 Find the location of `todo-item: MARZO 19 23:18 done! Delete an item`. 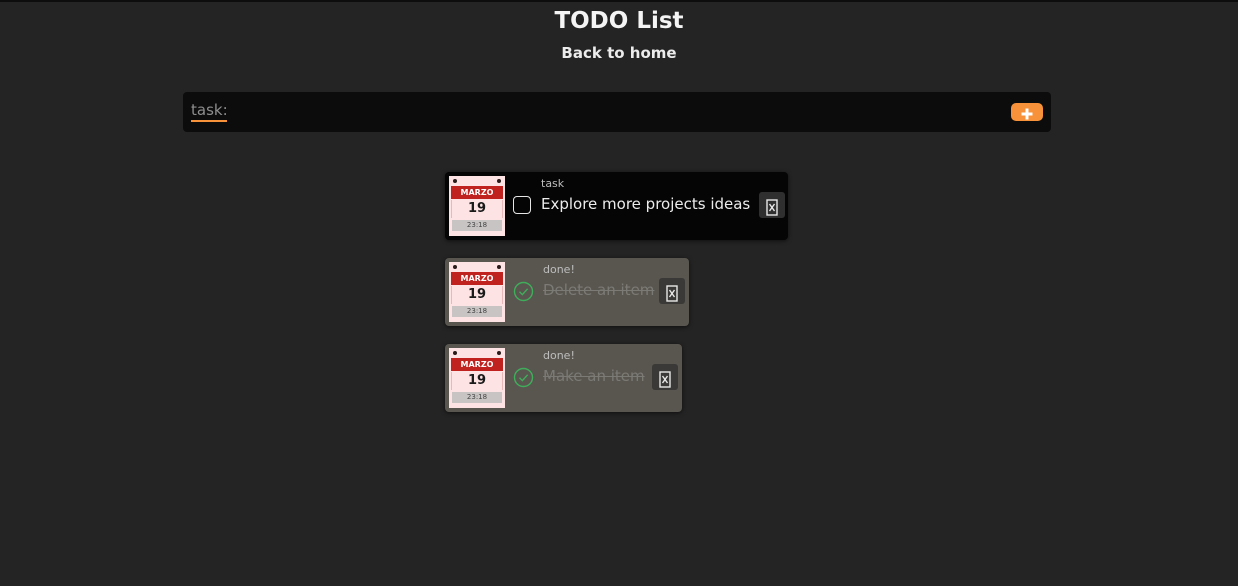

todo-item: MARZO 19 23:18 done! Delete an item is located at coordinates (567, 292).